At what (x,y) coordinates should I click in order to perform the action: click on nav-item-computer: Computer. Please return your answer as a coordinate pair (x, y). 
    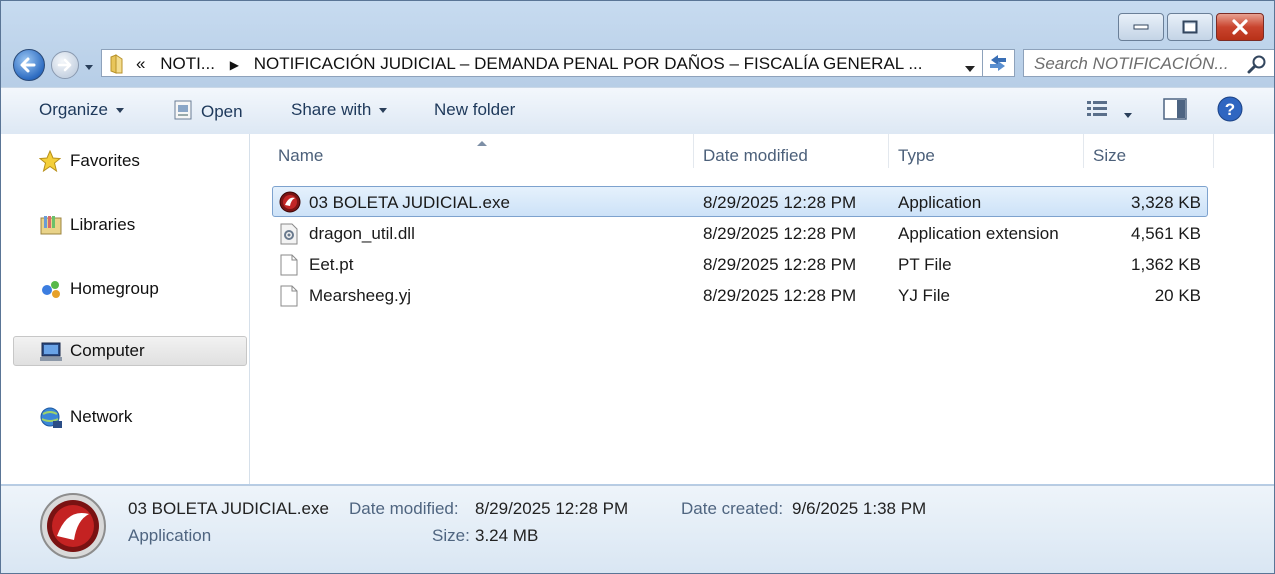
    Looking at the image, I should click on (130, 351).